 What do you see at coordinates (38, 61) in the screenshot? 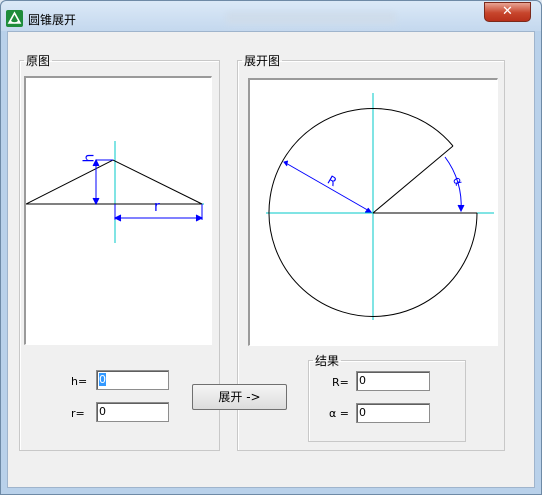
I see `original-figure-label: 原图` at bounding box center [38, 61].